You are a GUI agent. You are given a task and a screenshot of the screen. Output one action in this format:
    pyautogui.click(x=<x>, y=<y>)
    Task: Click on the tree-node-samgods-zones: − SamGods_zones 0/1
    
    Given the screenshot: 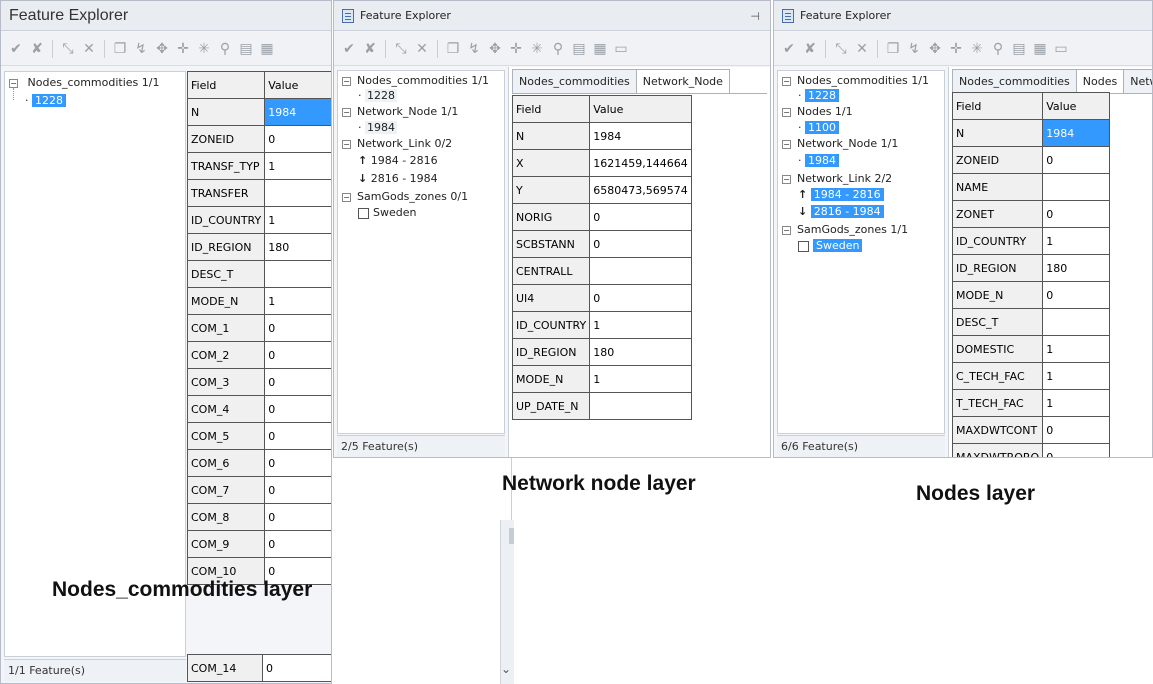 What is the action you would take?
    pyautogui.click(x=405, y=196)
    